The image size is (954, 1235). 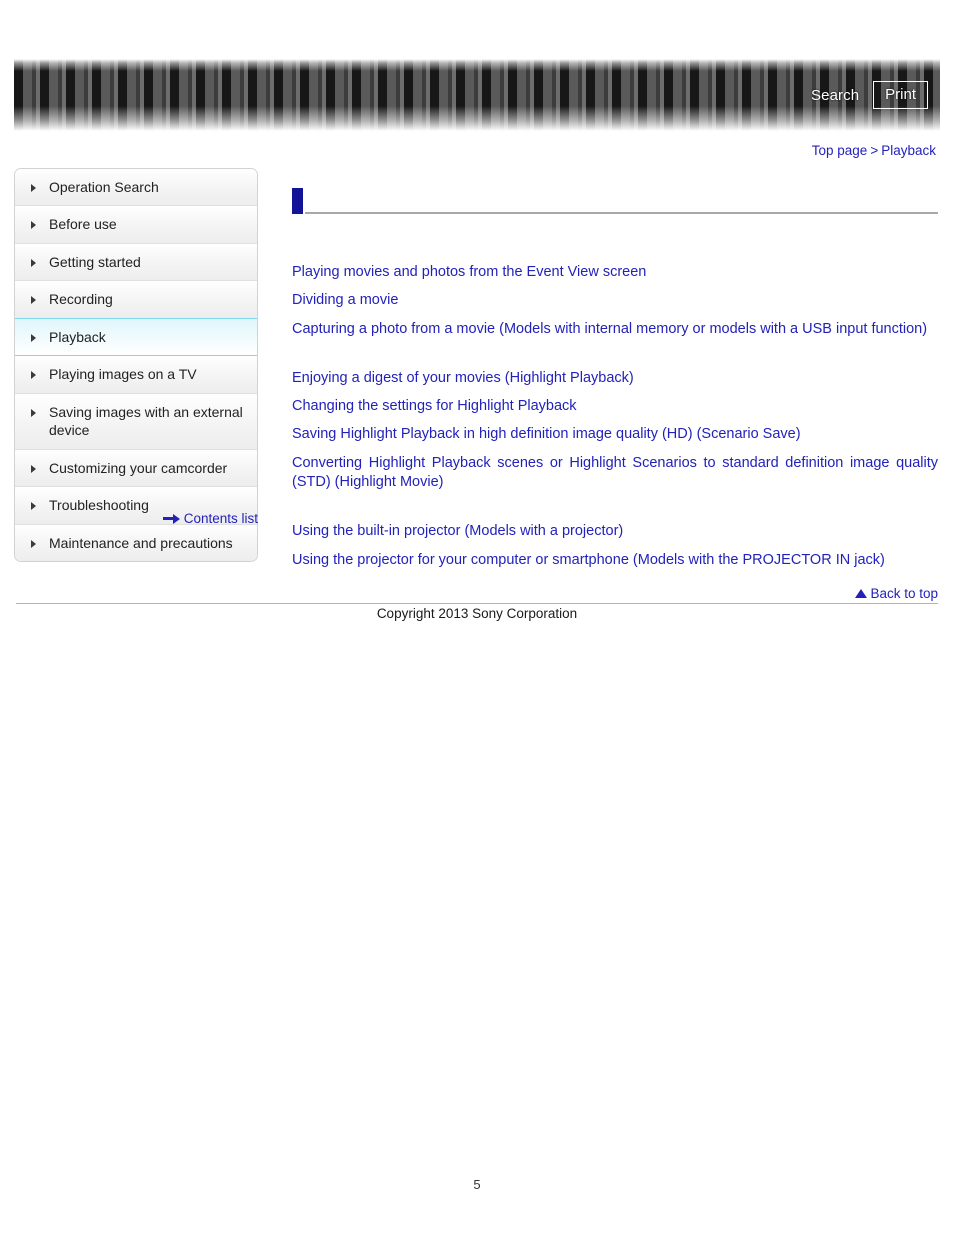 I want to click on sidebar-item-label: Playing images on a TV, so click(x=123, y=374).